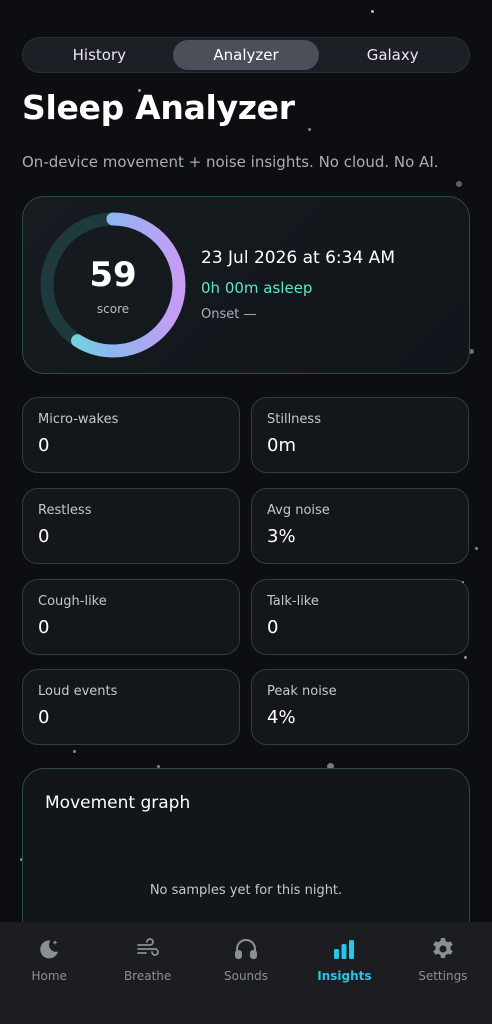 The height and width of the screenshot is (1024, 492). I want to click on tab-analyzer: Analyzer, so click(246, 55).